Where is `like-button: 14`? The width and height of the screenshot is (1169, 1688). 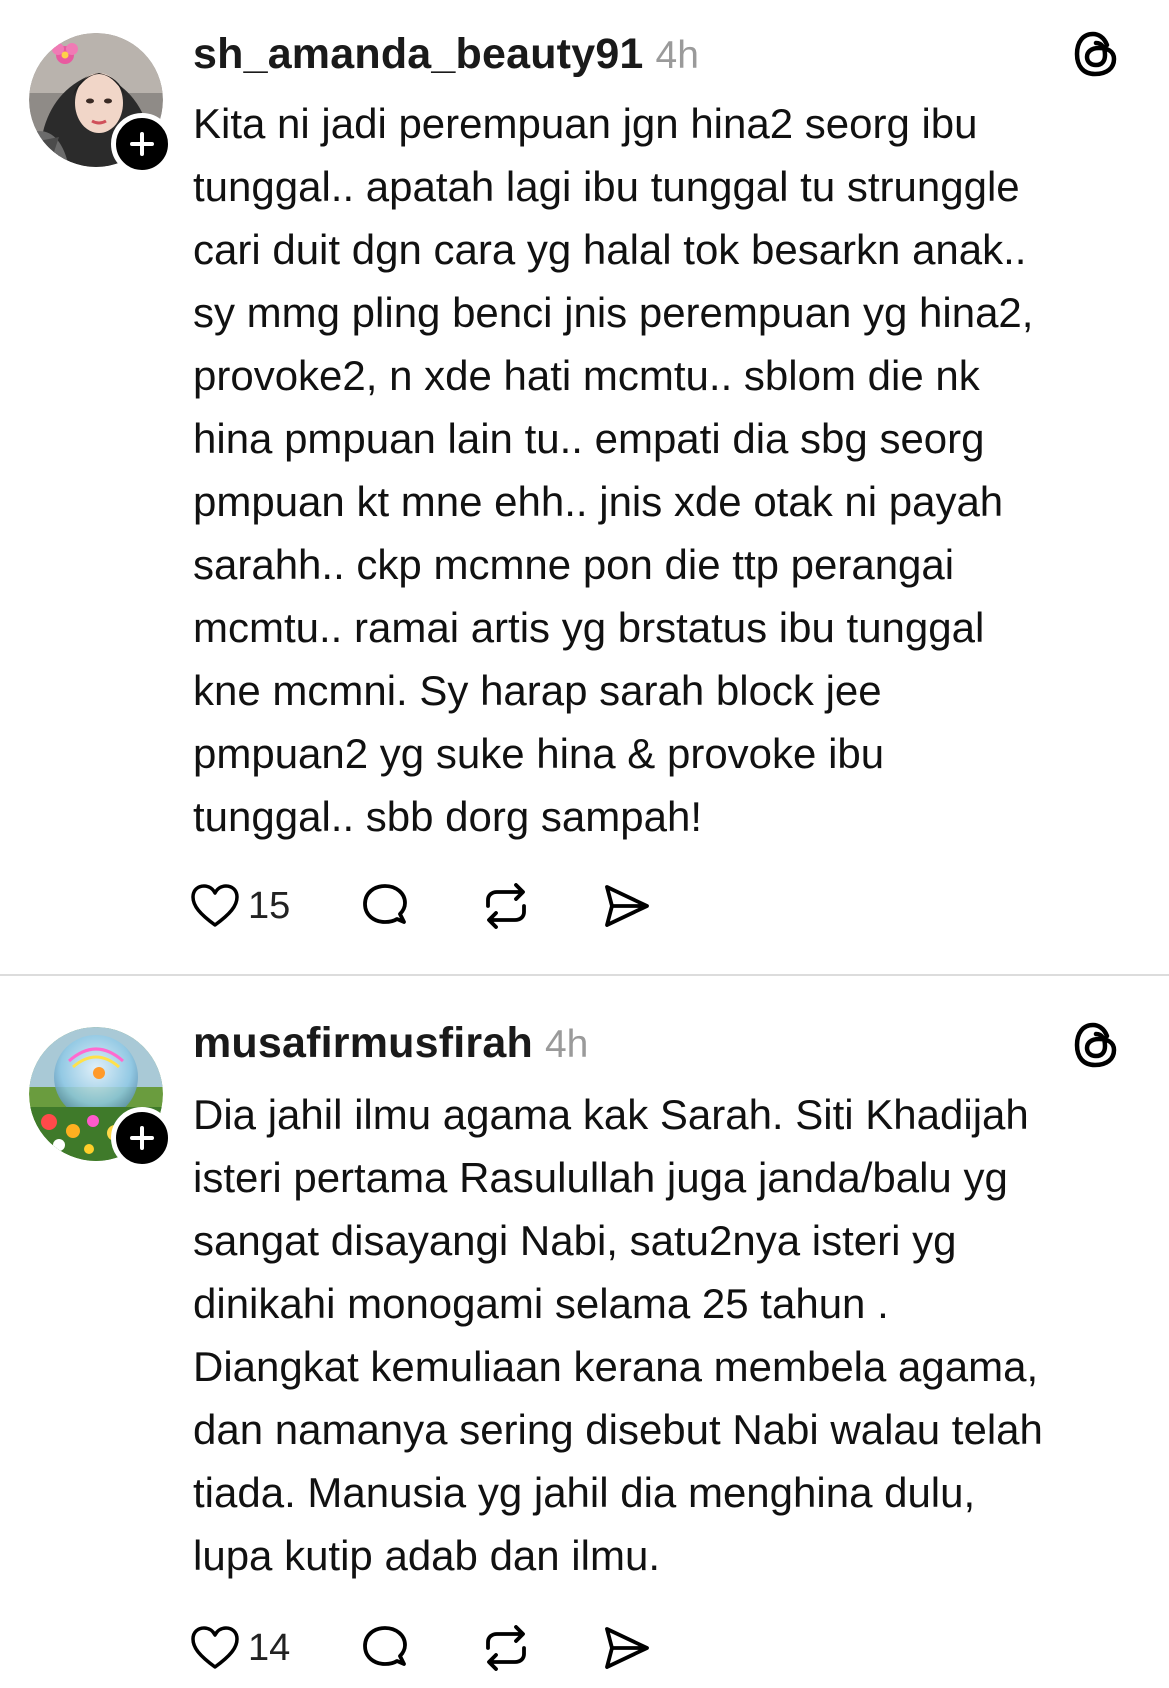
like-button: 14 is located at coordinates (275, 1648).